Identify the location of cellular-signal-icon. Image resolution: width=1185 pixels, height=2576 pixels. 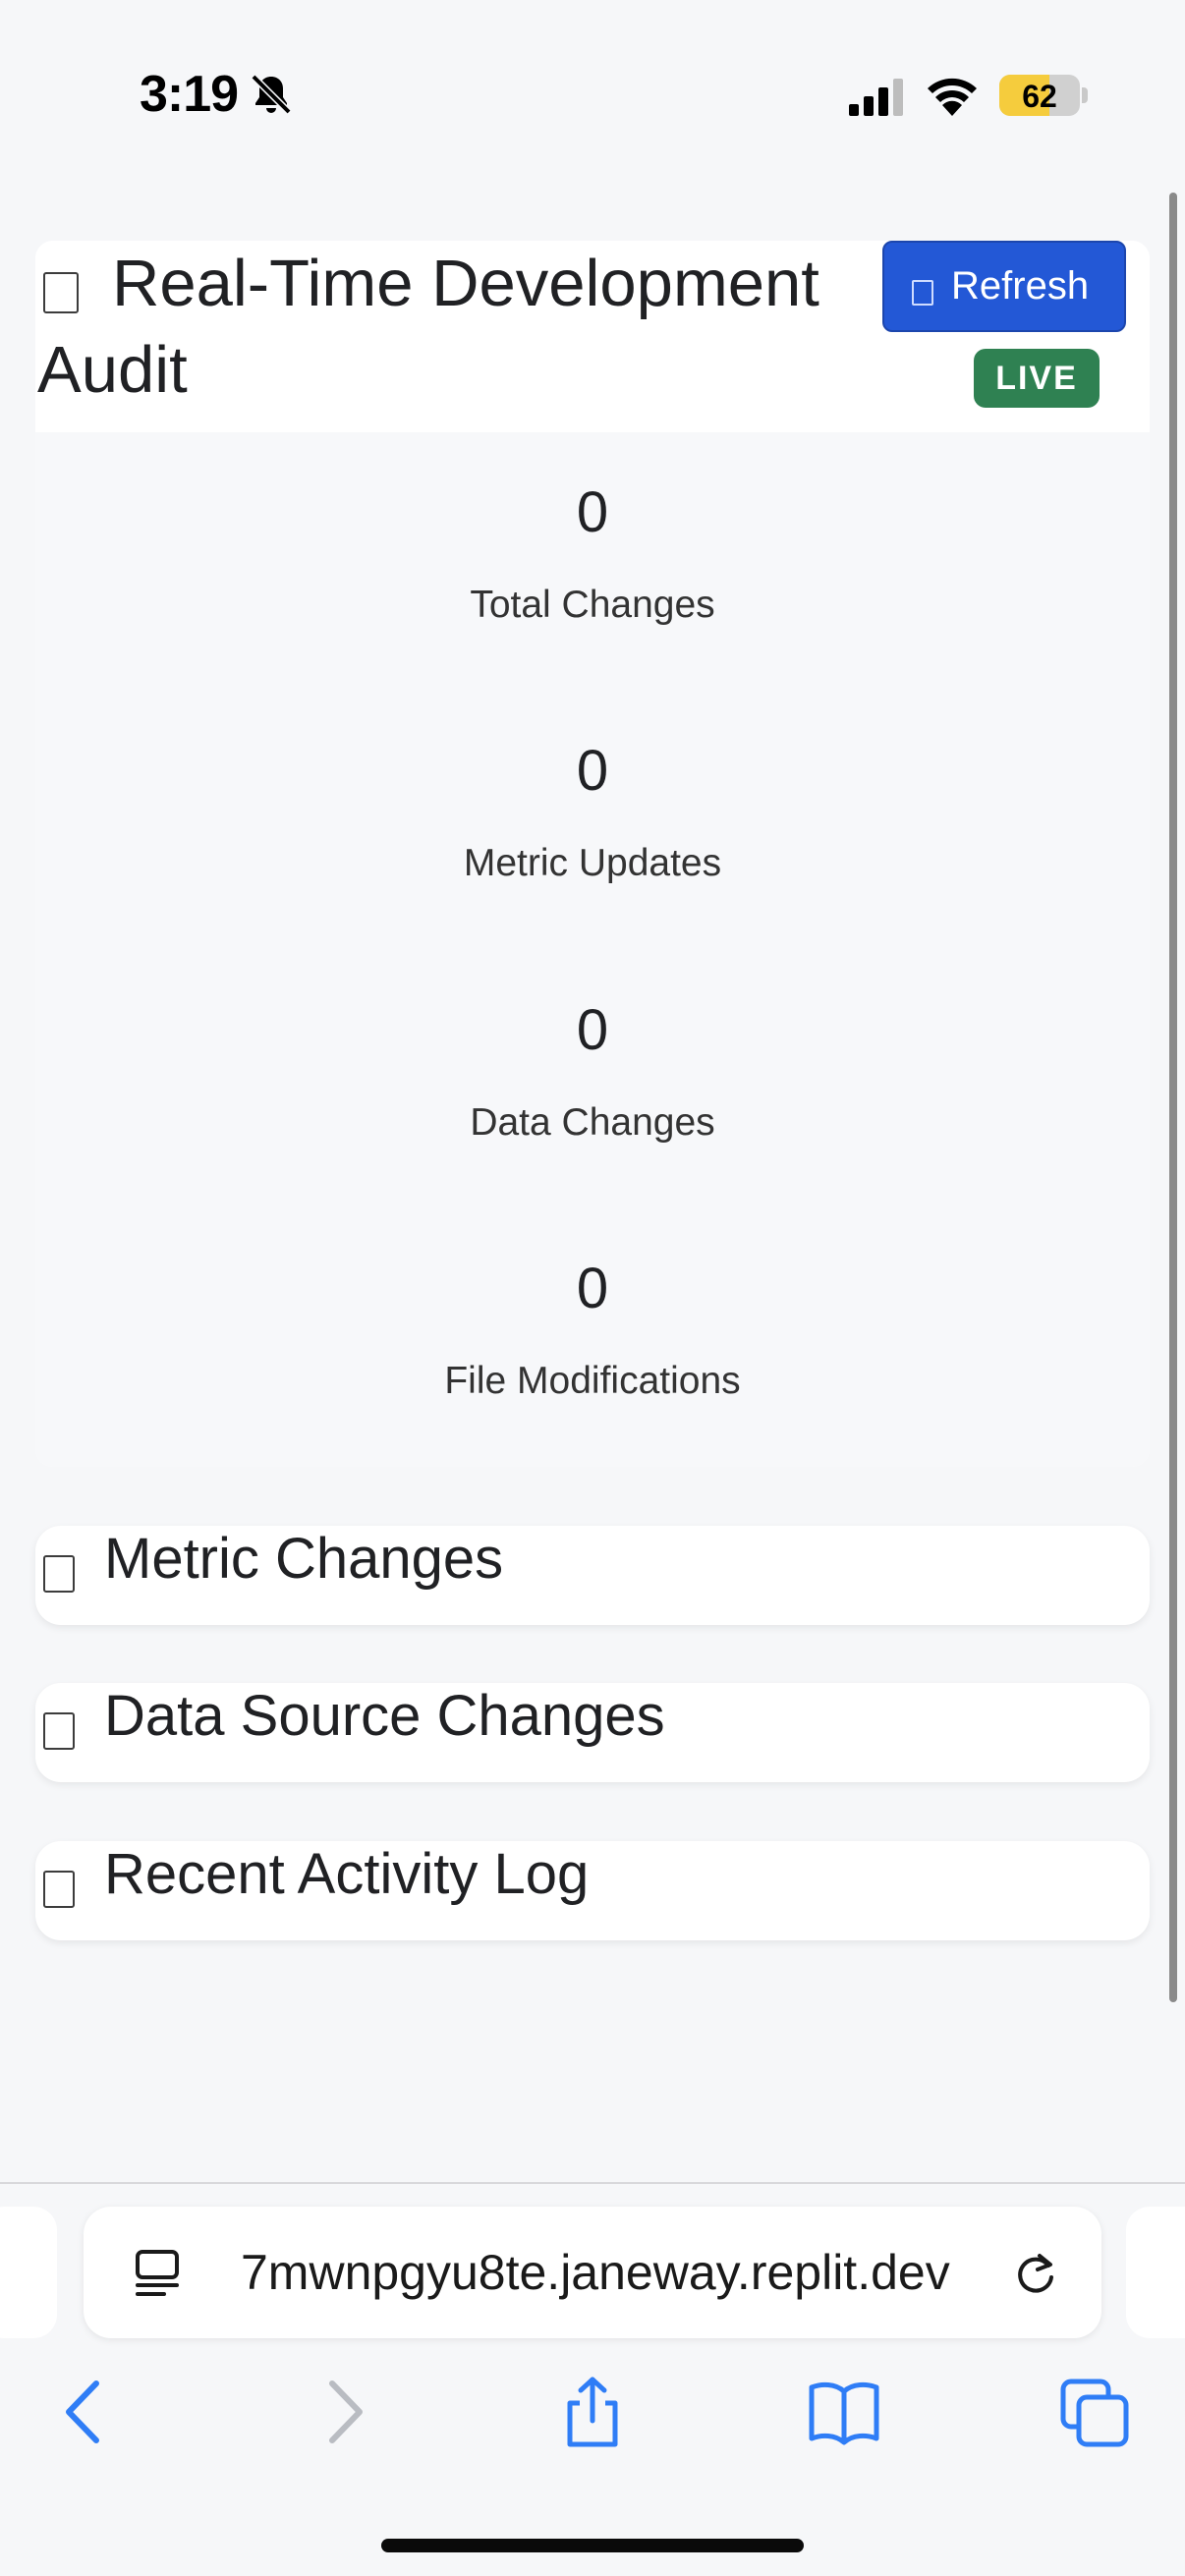
(876, 97).